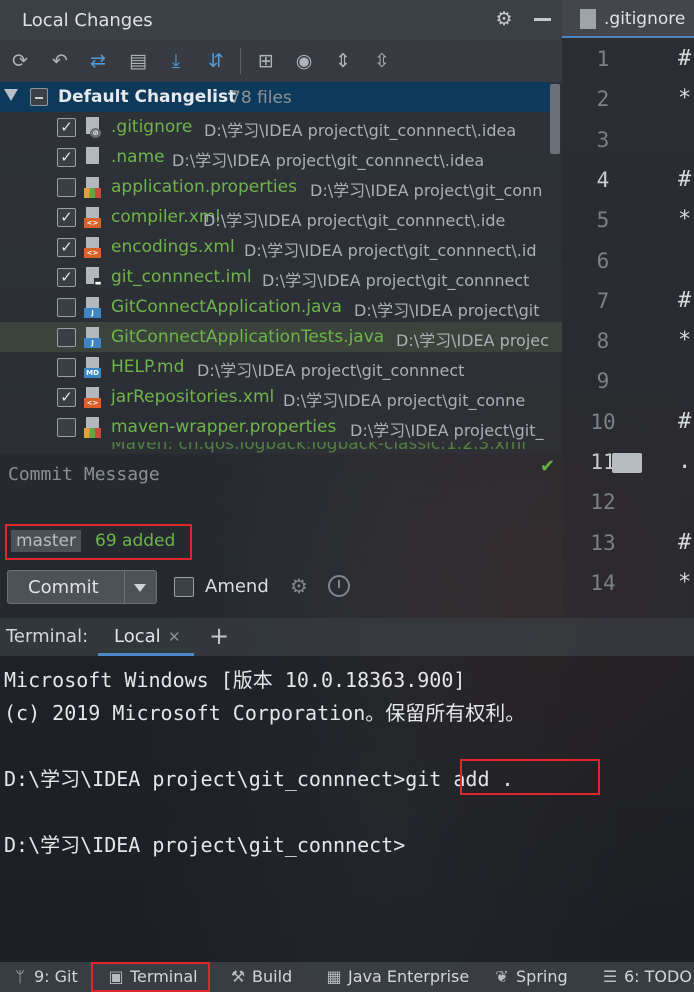  I want to click on folder-icon, so click(627, 463).